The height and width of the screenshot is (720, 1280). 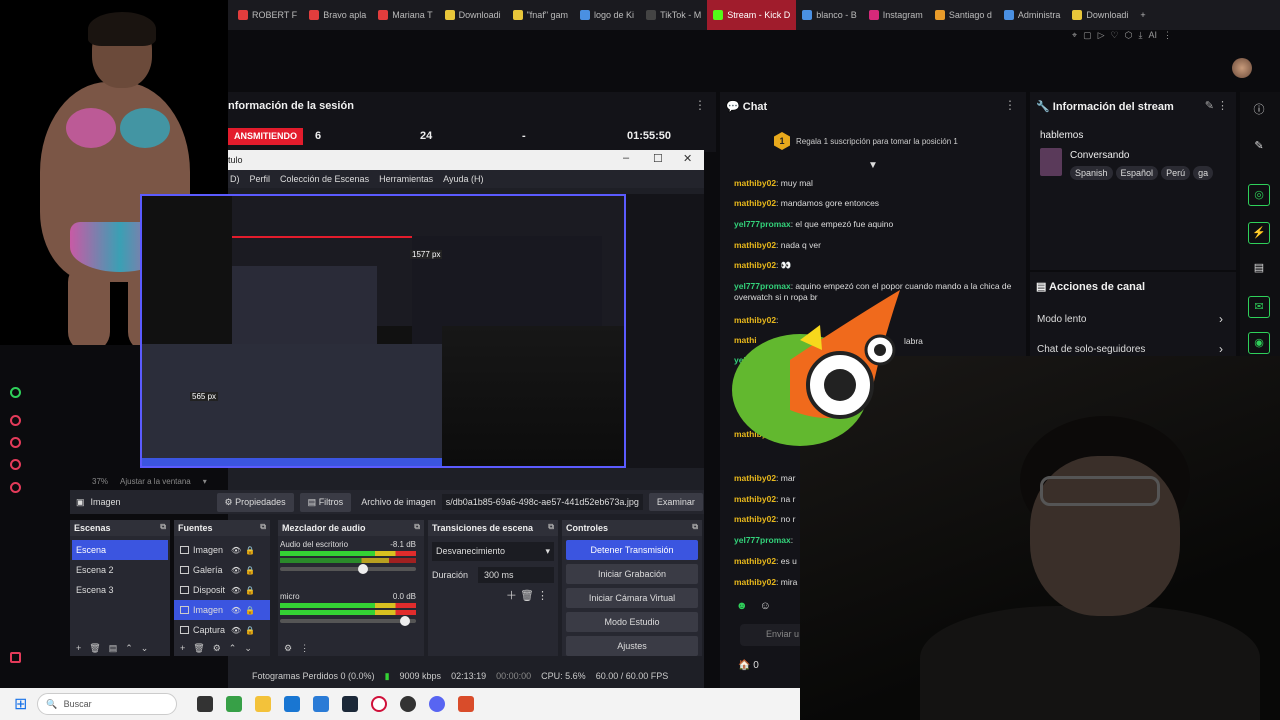 What do you see at coordinates (466, 704) in the screenshot?
I see `app-icon` at bounding box center [466, 704].